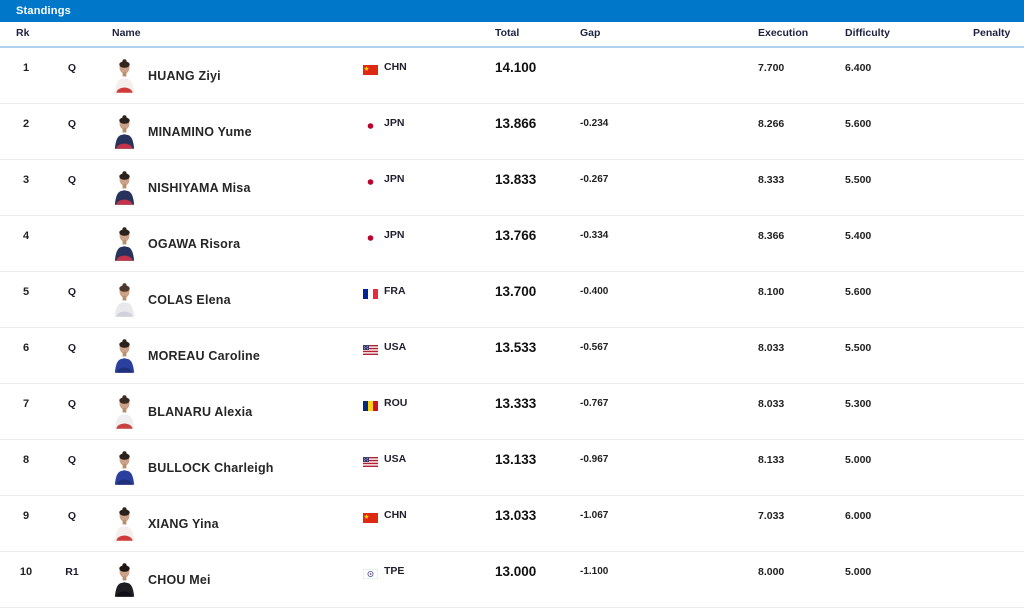 This screenshot has height=610, width=1024. Describe the element at coordinates (858, 236) in the screenshot. I see `difficulty-score: 5.400` at that location.